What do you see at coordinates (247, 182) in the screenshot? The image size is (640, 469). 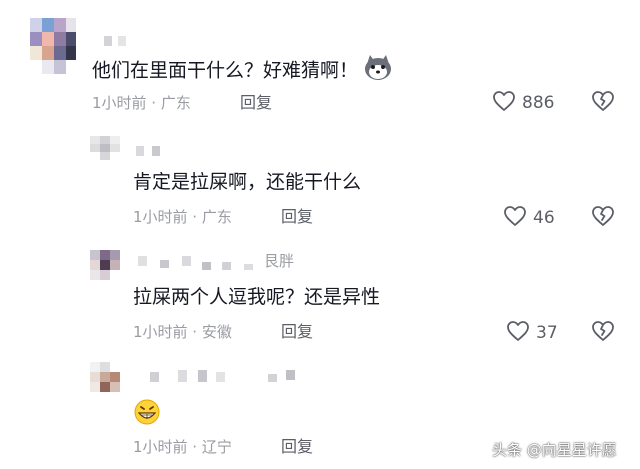 I see `comment-text: 肯定是拉屎啊，还能干什么` at bounding box center [247, 182].